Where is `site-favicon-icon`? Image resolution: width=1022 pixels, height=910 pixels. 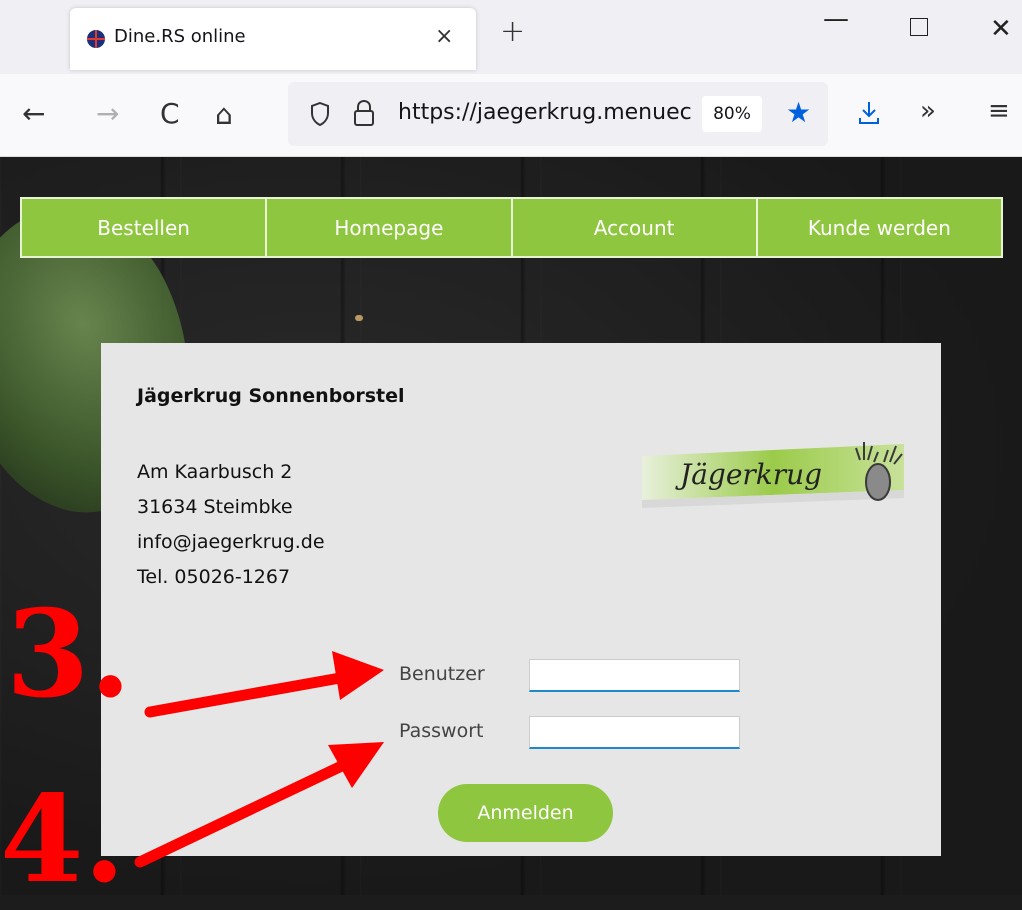
site-favicon-icon is located at coordinates (96, 39).